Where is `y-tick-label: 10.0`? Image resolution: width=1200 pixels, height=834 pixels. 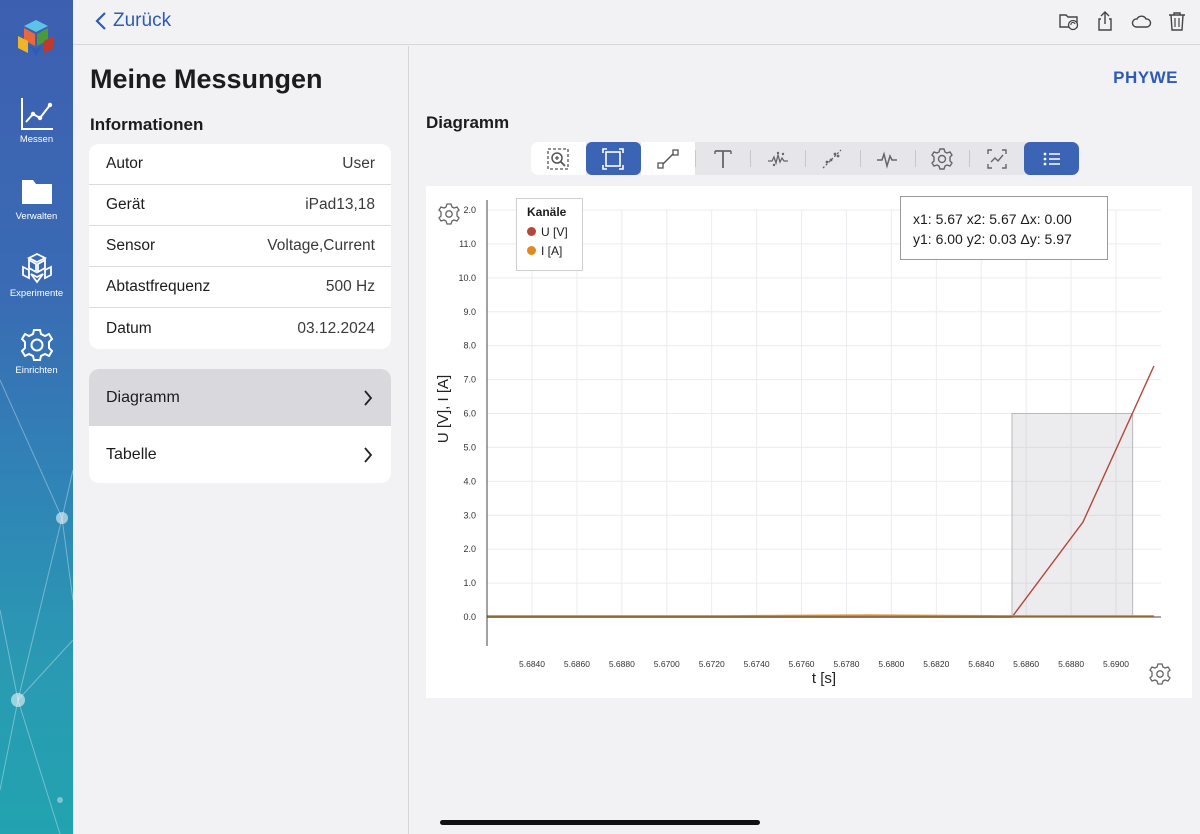
y-tick-label: 10.0 is located at coordinates (467, 278).